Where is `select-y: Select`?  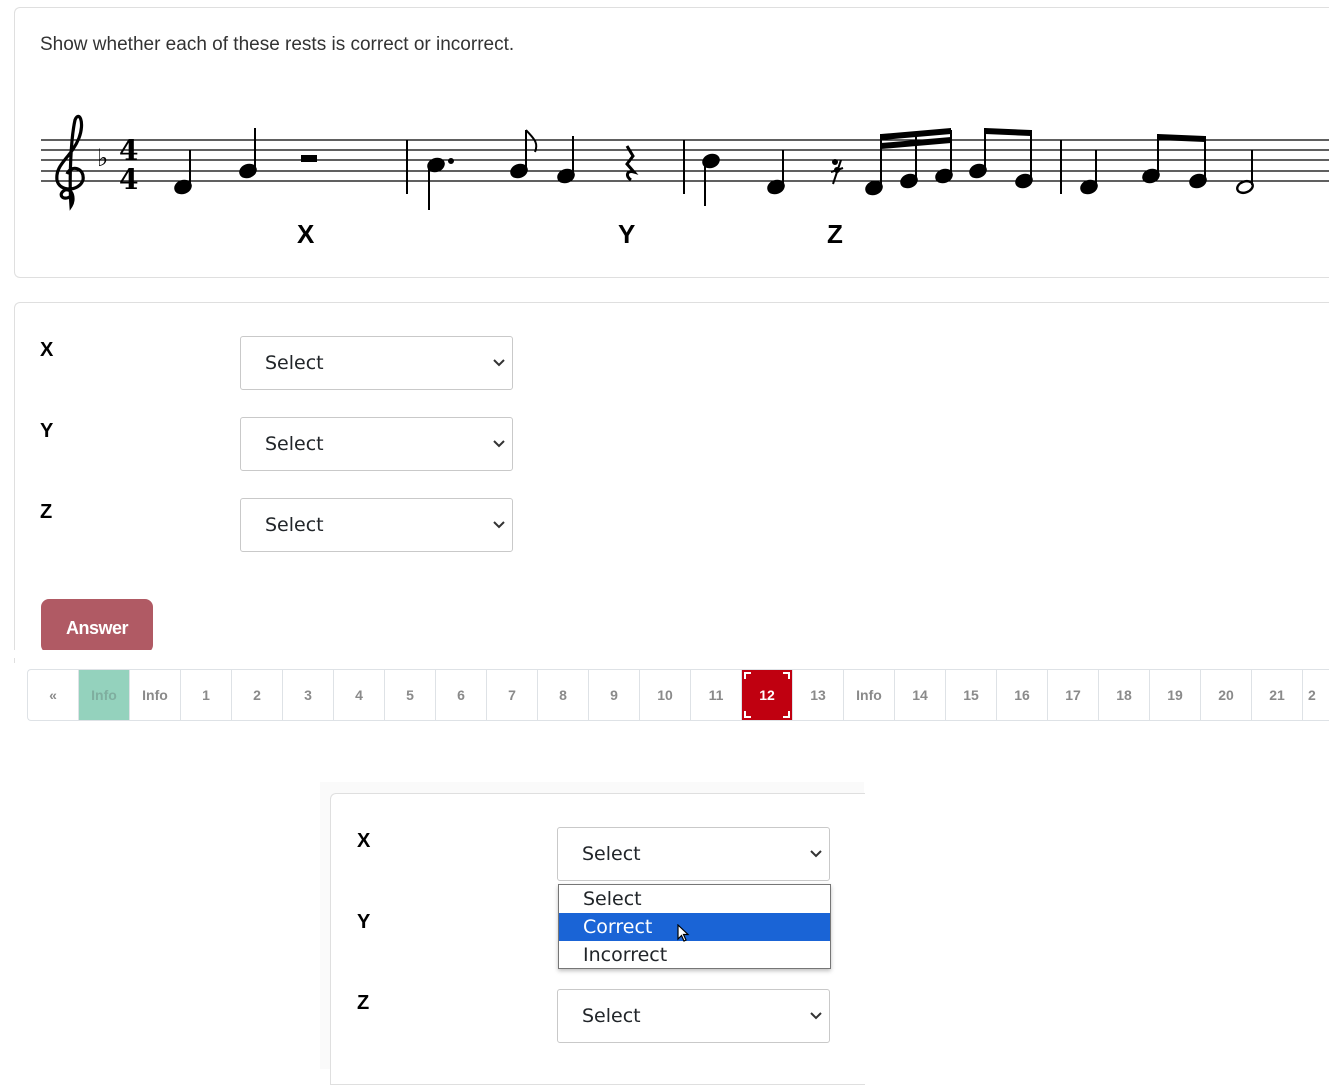
select-y: Select is located at coordinates (376, 444).